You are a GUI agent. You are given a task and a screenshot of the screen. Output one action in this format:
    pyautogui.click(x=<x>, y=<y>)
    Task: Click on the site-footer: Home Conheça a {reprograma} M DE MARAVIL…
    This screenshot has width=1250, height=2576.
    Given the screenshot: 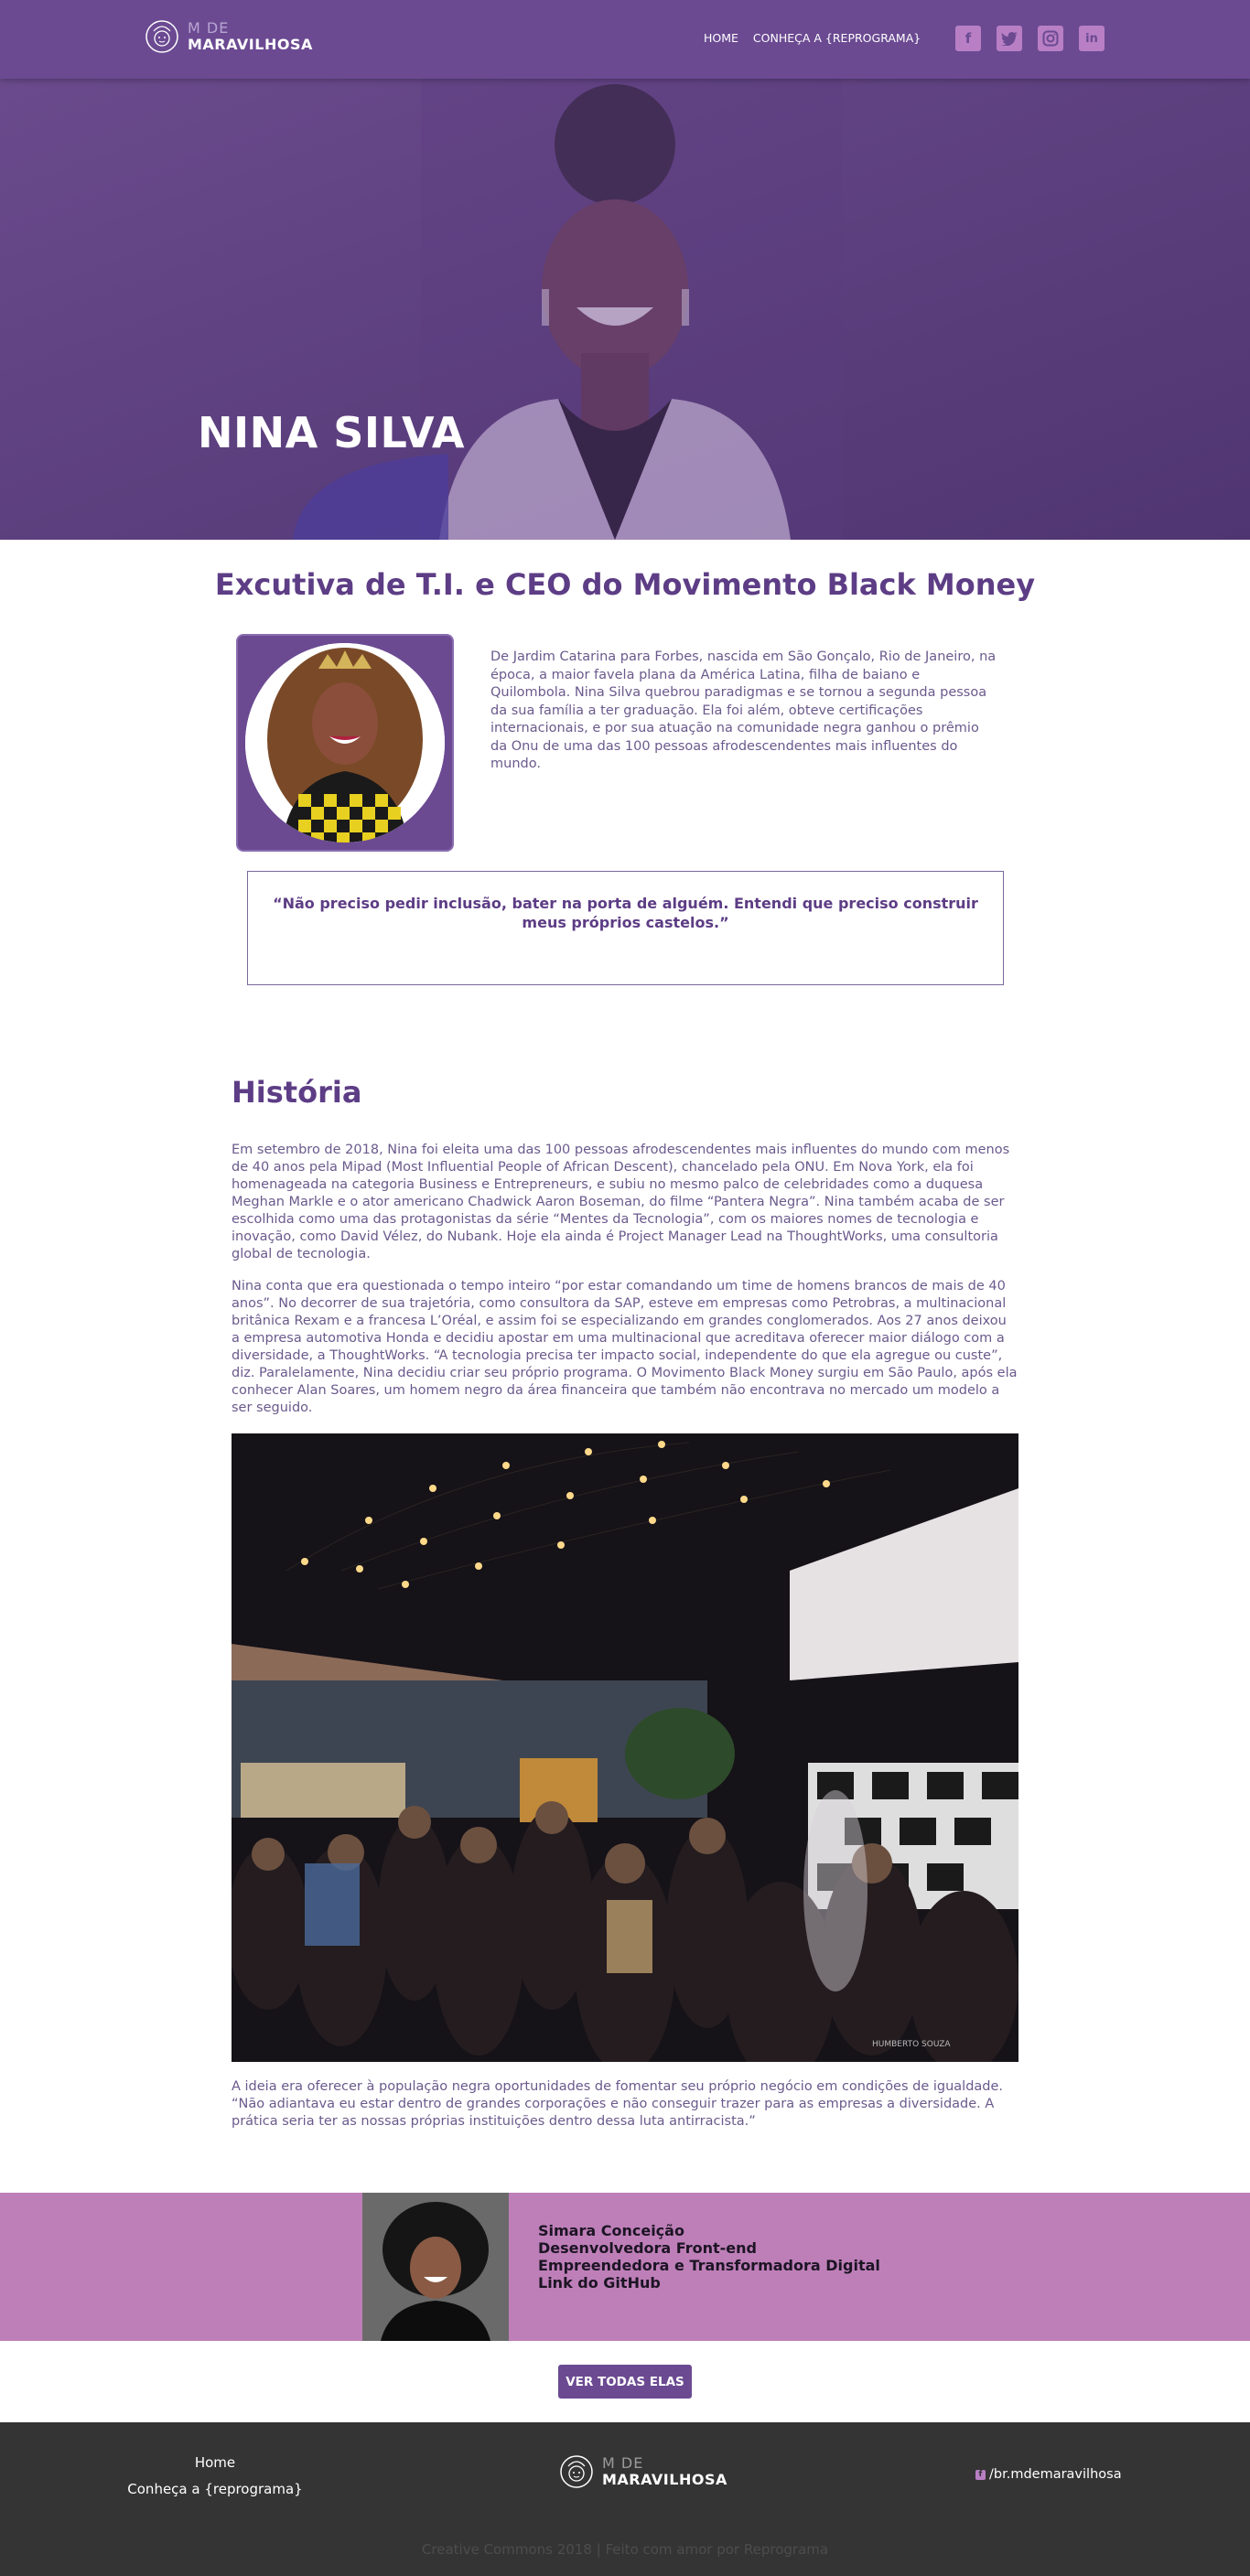 What is the action you would take?
    pyautogui.click(x=625, y=2499)
    